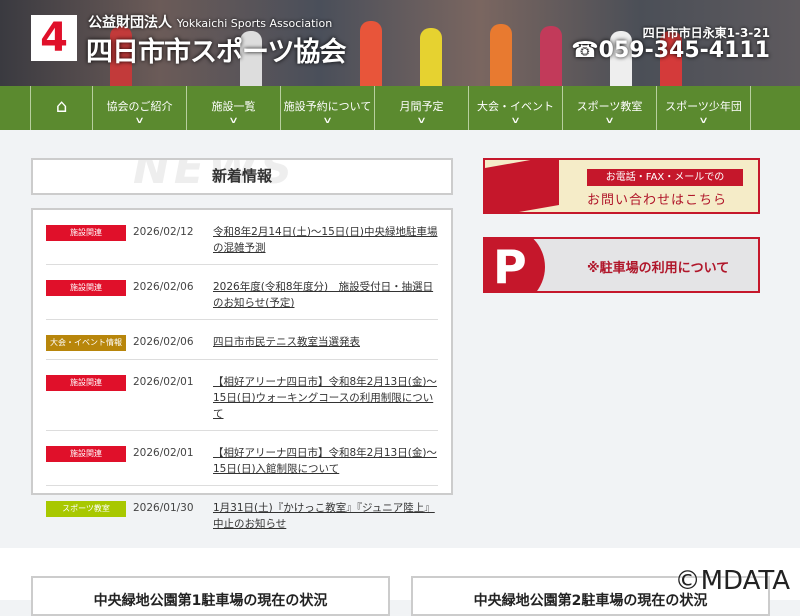 Image resolution: width=800 pixels, height=616 pixels. I want to click on news-item: 大会・イベント情報 2026/02/06 四日市市民テニス教室当選発表, so click(242, 340).